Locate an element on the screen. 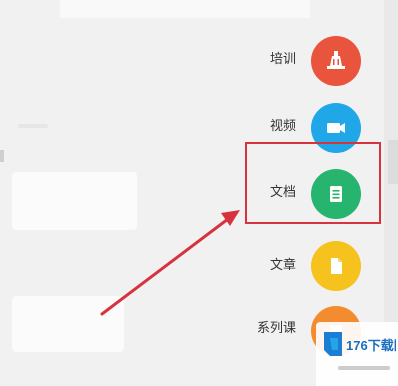  menu-button-article is located at coordinates (336, 266).